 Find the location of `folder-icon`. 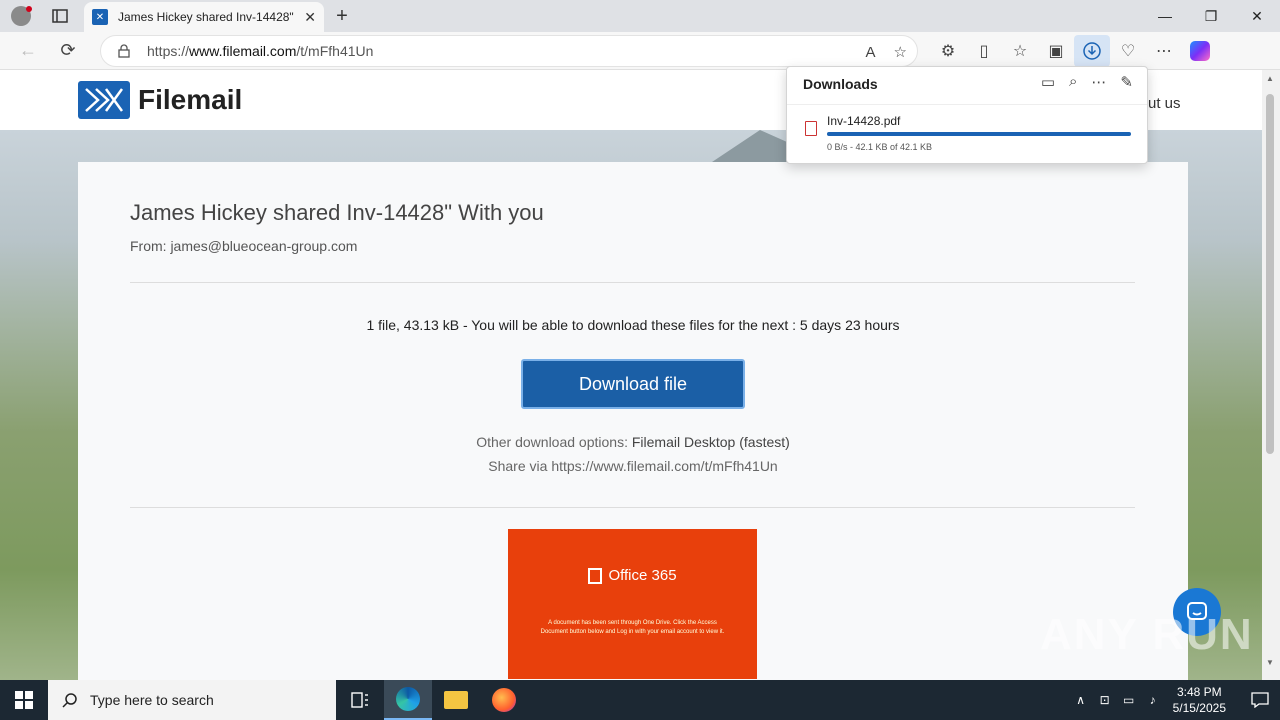

folder-icon is located at coordinates (456, 700).